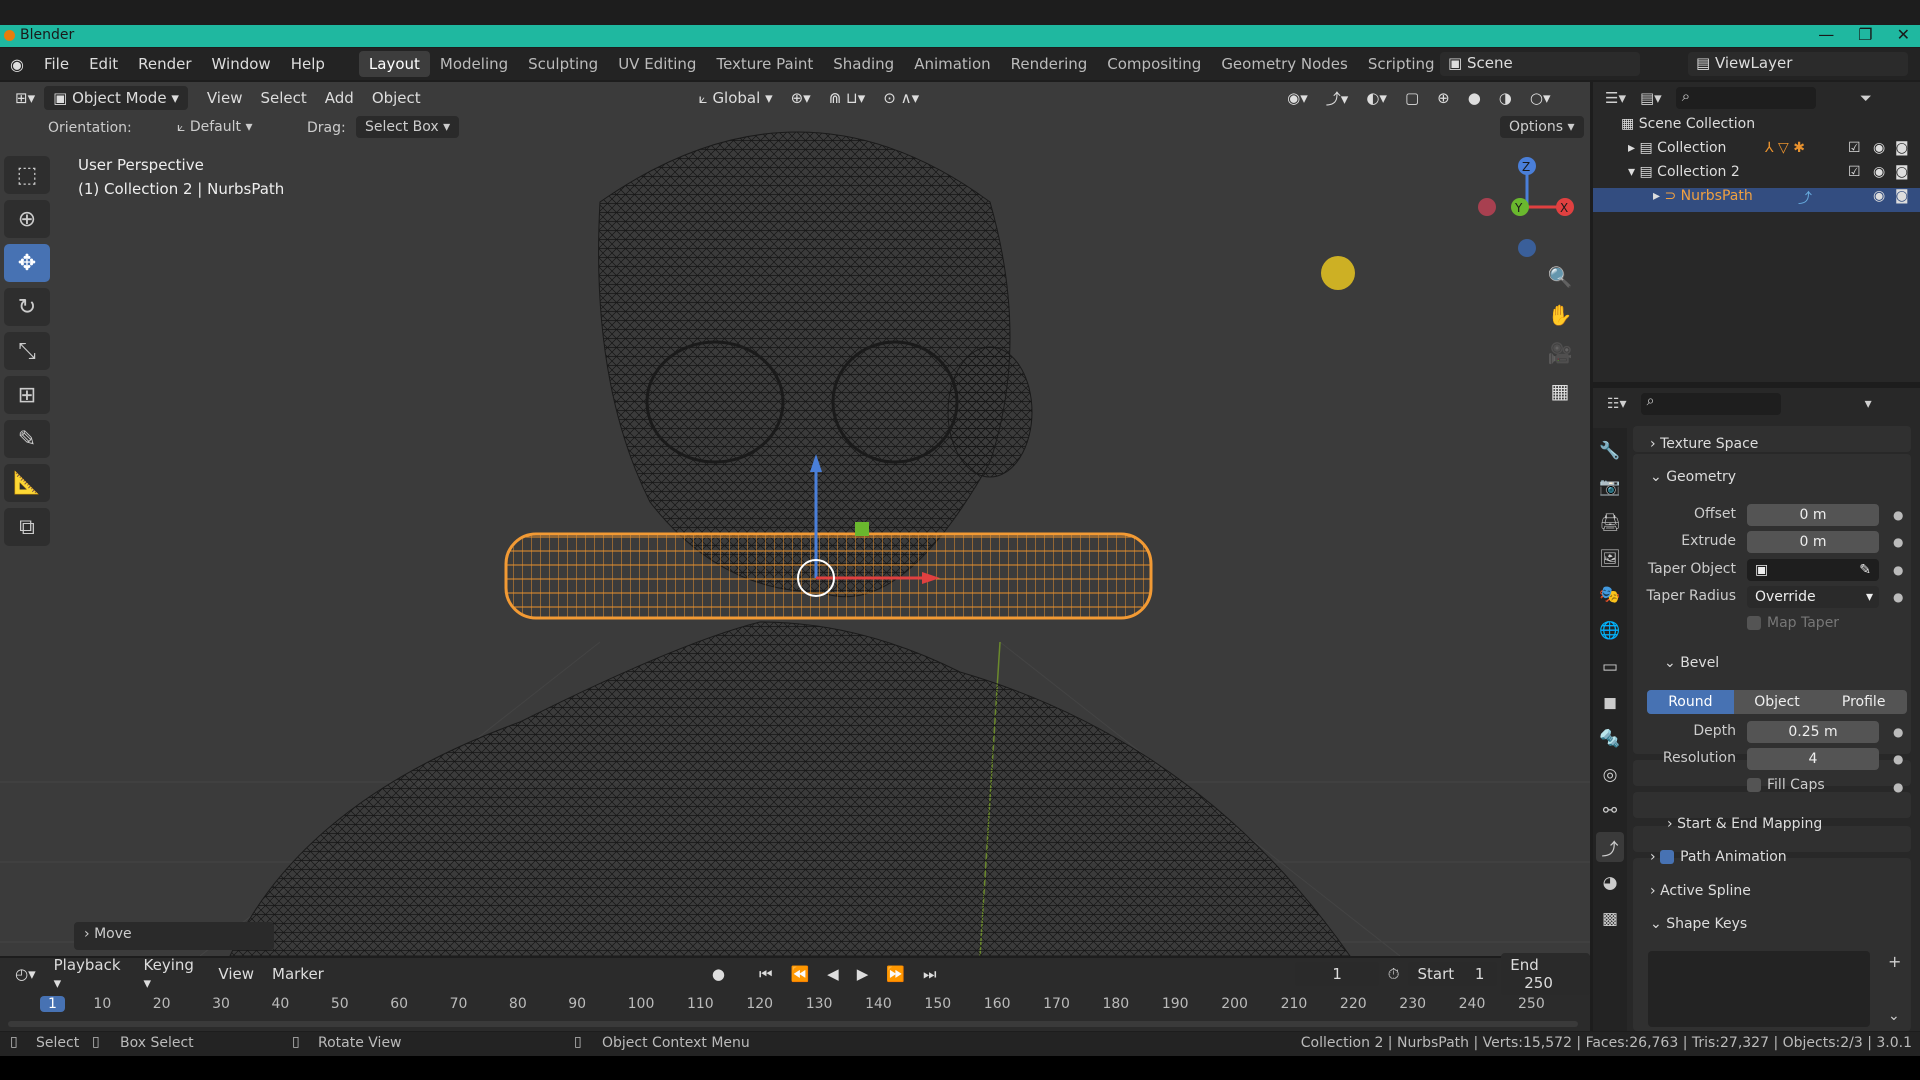 The image size is (1920, 1080). Describe the element at coordinates (298, 974) in the screenshot. I see `menu-marker: Marker` at that location.